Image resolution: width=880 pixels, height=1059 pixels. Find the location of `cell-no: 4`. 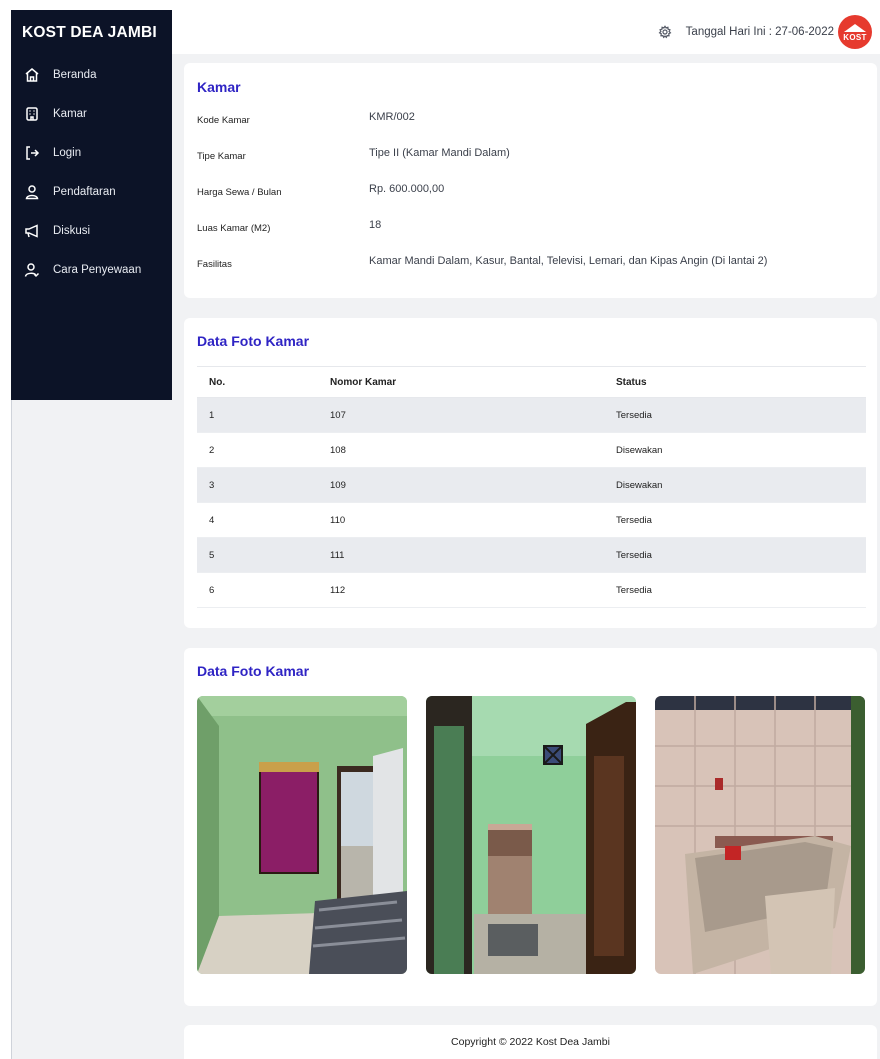

cell-no: 4 is located at coordinates (257, 520).